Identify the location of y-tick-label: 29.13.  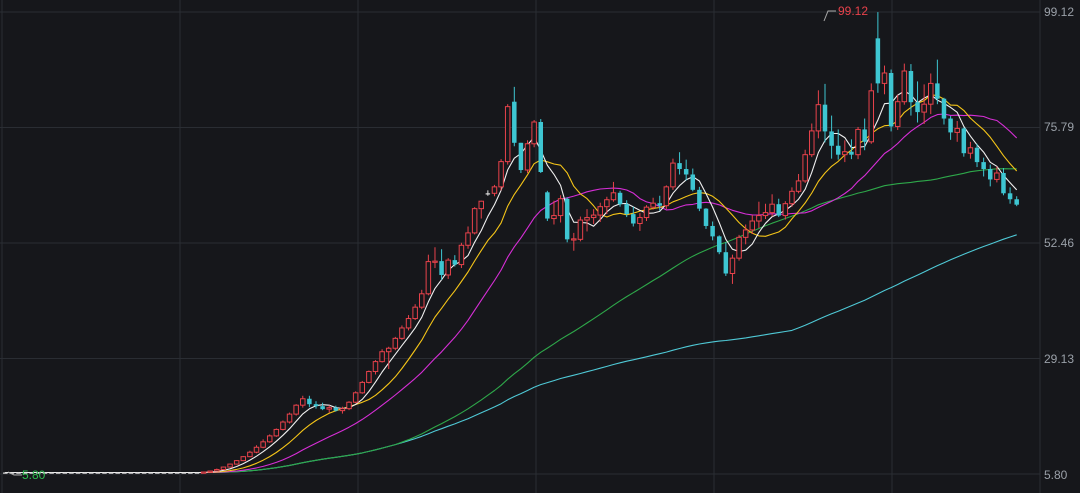
(1059, 359).